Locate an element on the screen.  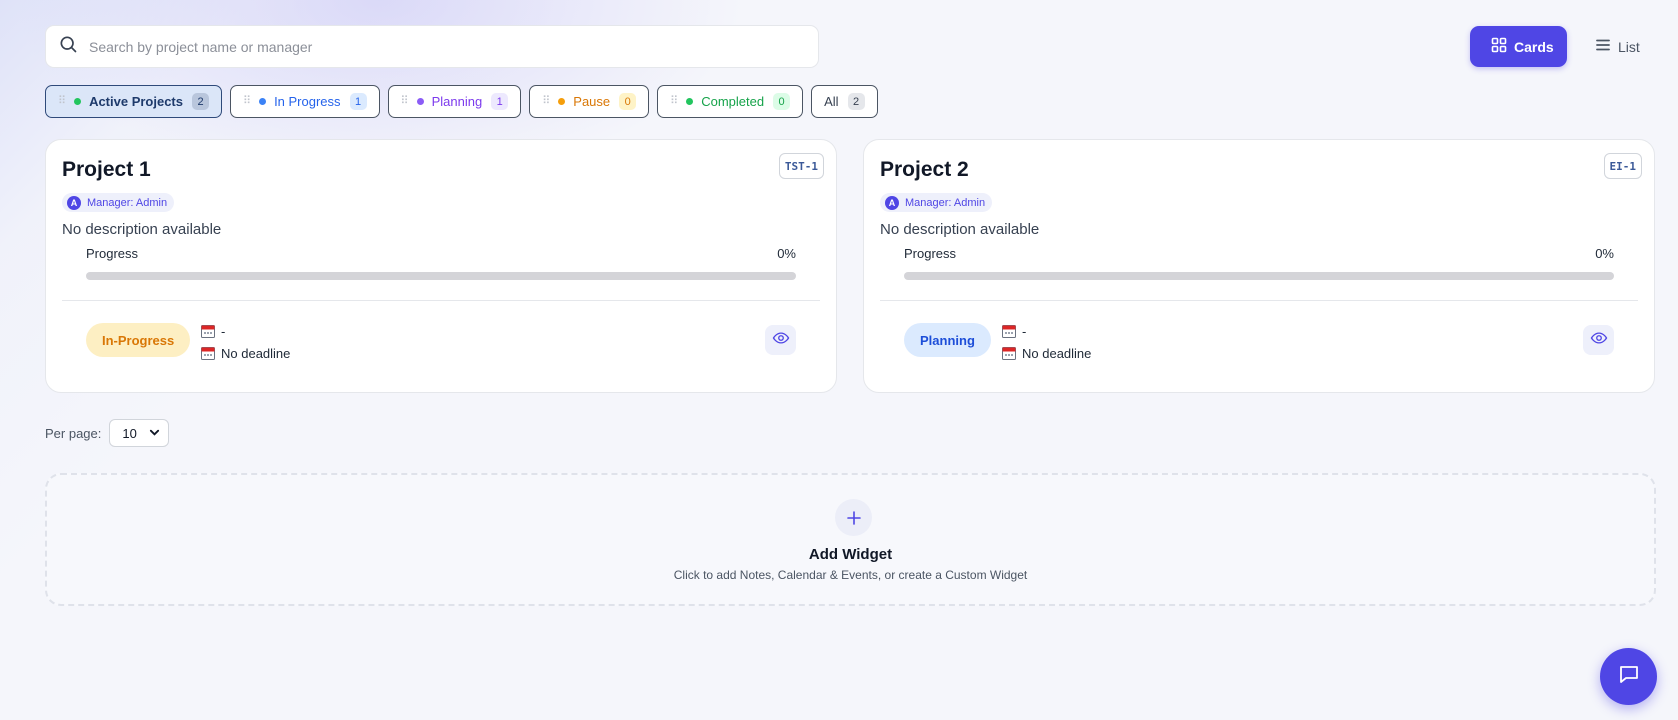
add-widget-title: Add Widget is located at coordinates (850, 554).